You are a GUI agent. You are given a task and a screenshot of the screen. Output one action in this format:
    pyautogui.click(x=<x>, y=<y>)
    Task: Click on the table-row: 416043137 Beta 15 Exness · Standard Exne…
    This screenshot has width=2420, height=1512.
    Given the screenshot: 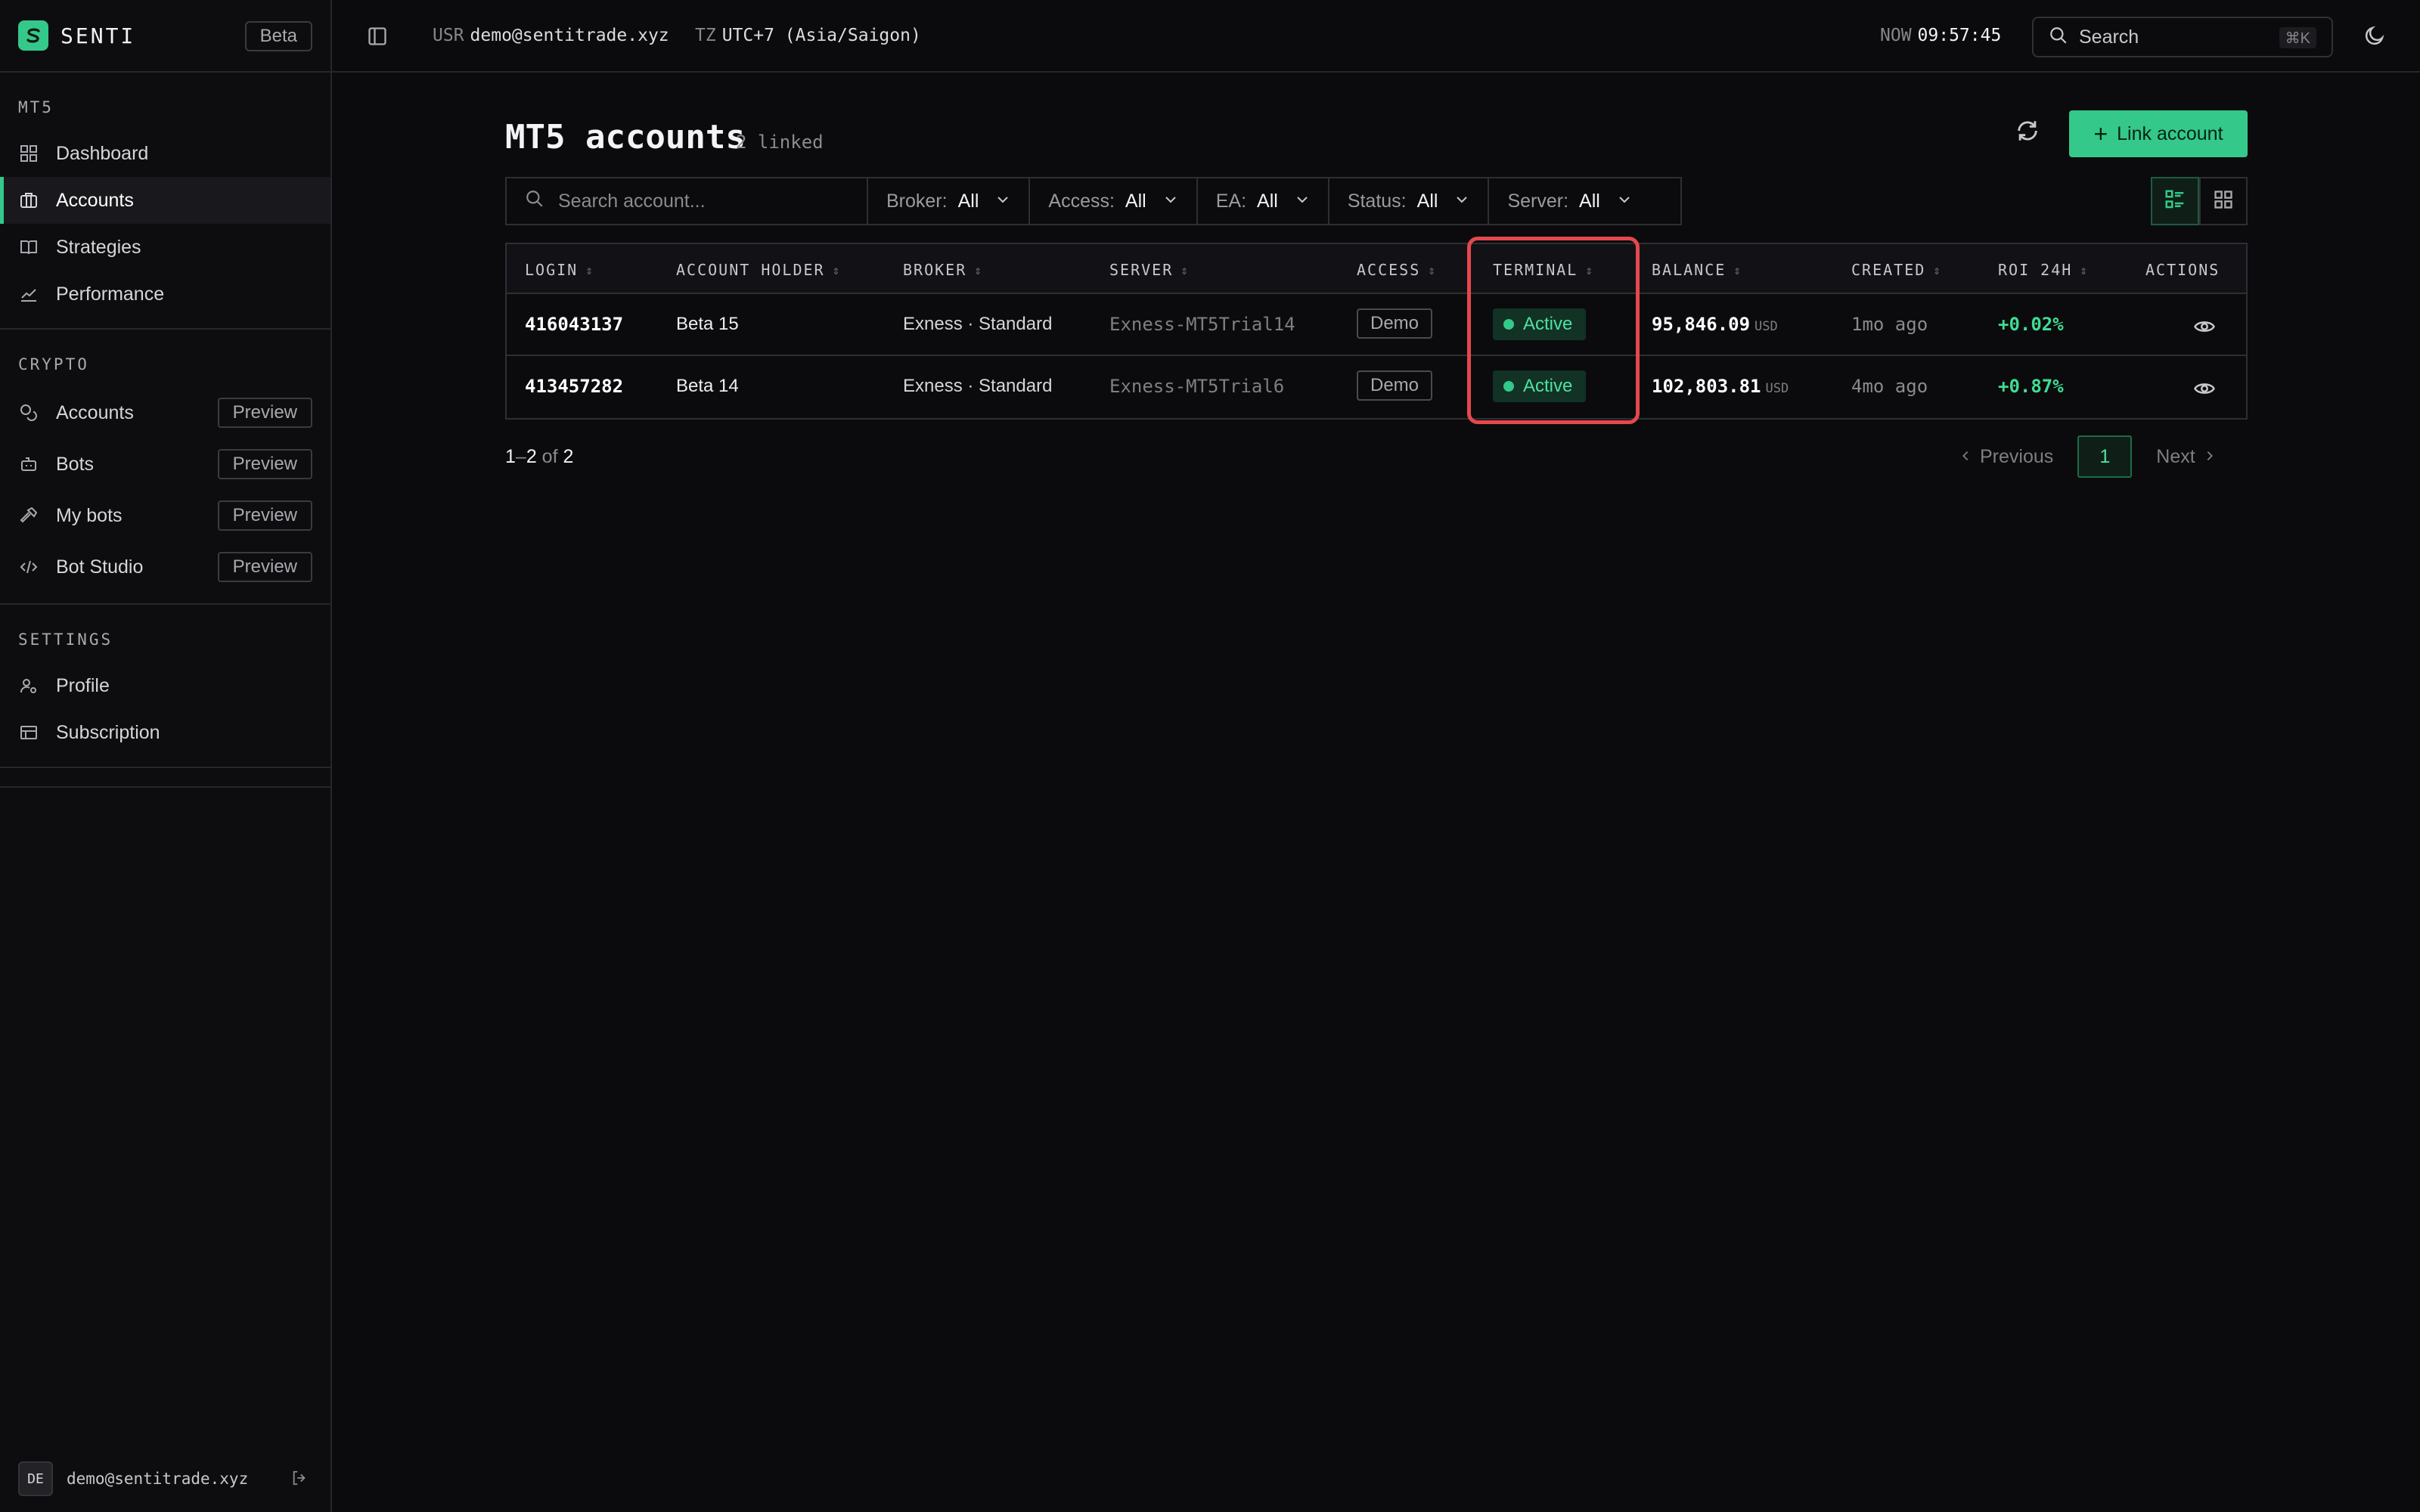 What is the action you would take?
    pyautogui.click(x=1376, y=325)
    